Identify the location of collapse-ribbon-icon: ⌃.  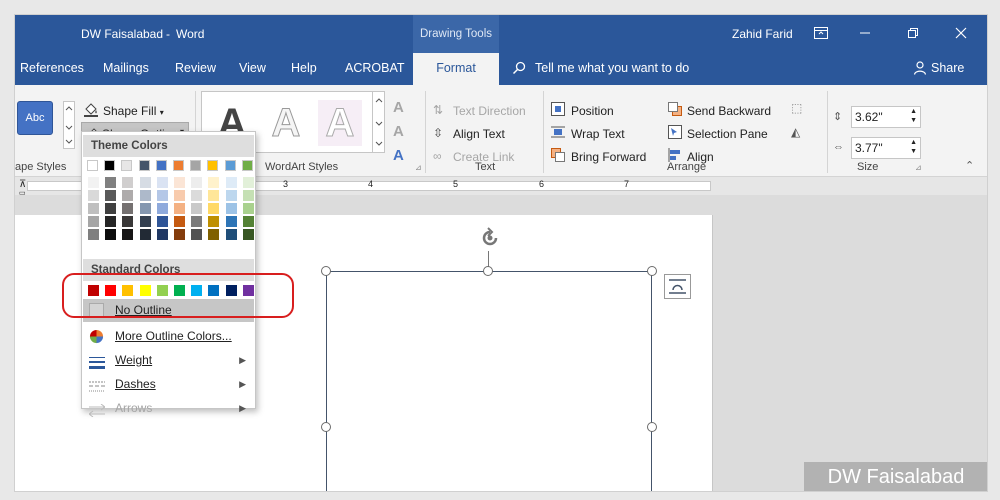
(969, 165).